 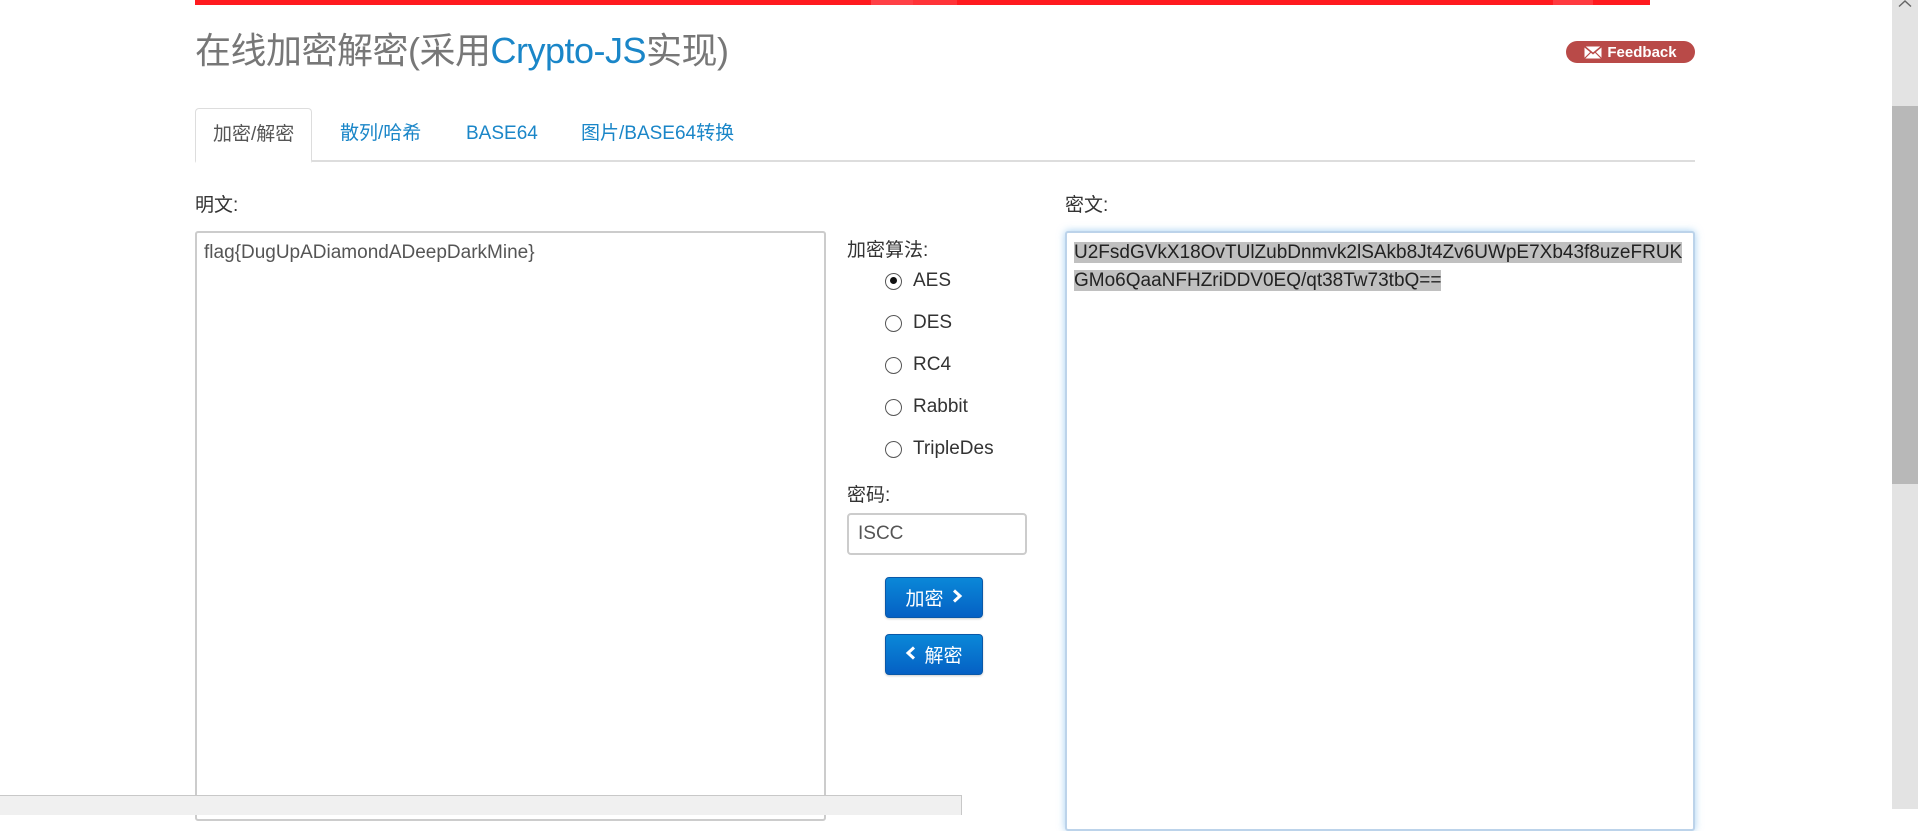 What do you see at coordinates (1642, 52) in the screenshot?
I see `feedback-label: Feedback` at bounding box center [1642, 52].